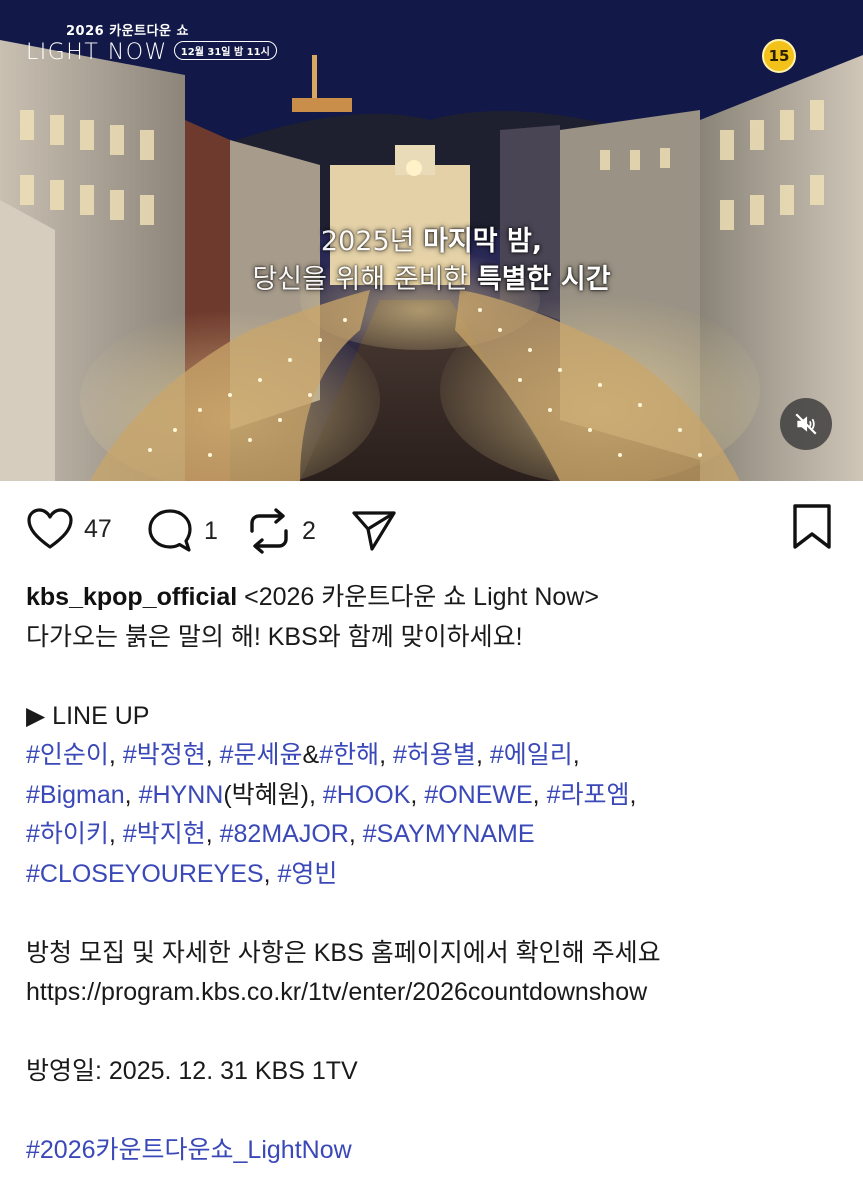 The image size is (863, 1200). What do you see at coordinates (88, 715) in the screenshot?
I see `lineup-header: ▶ LINE UP` at bounding box center [88, 715].